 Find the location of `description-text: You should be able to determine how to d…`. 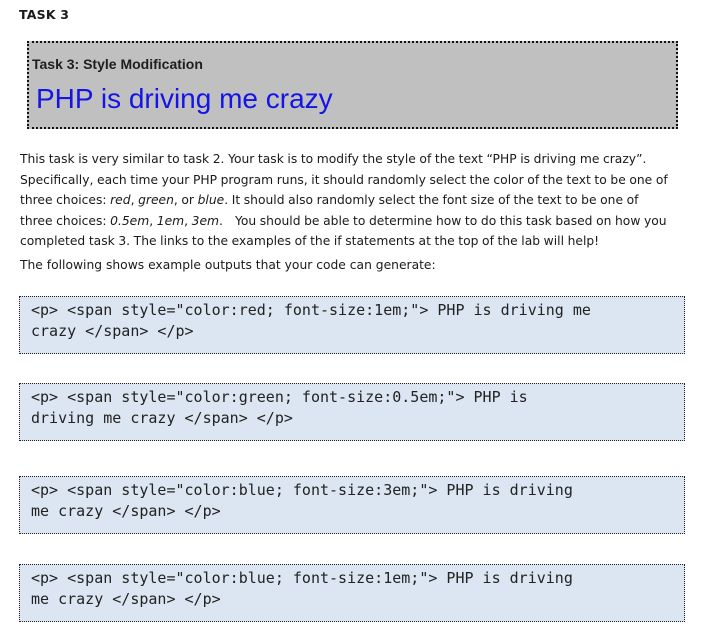

description-text: You should be able to determine how to d… is located at coordinates (450, 220).